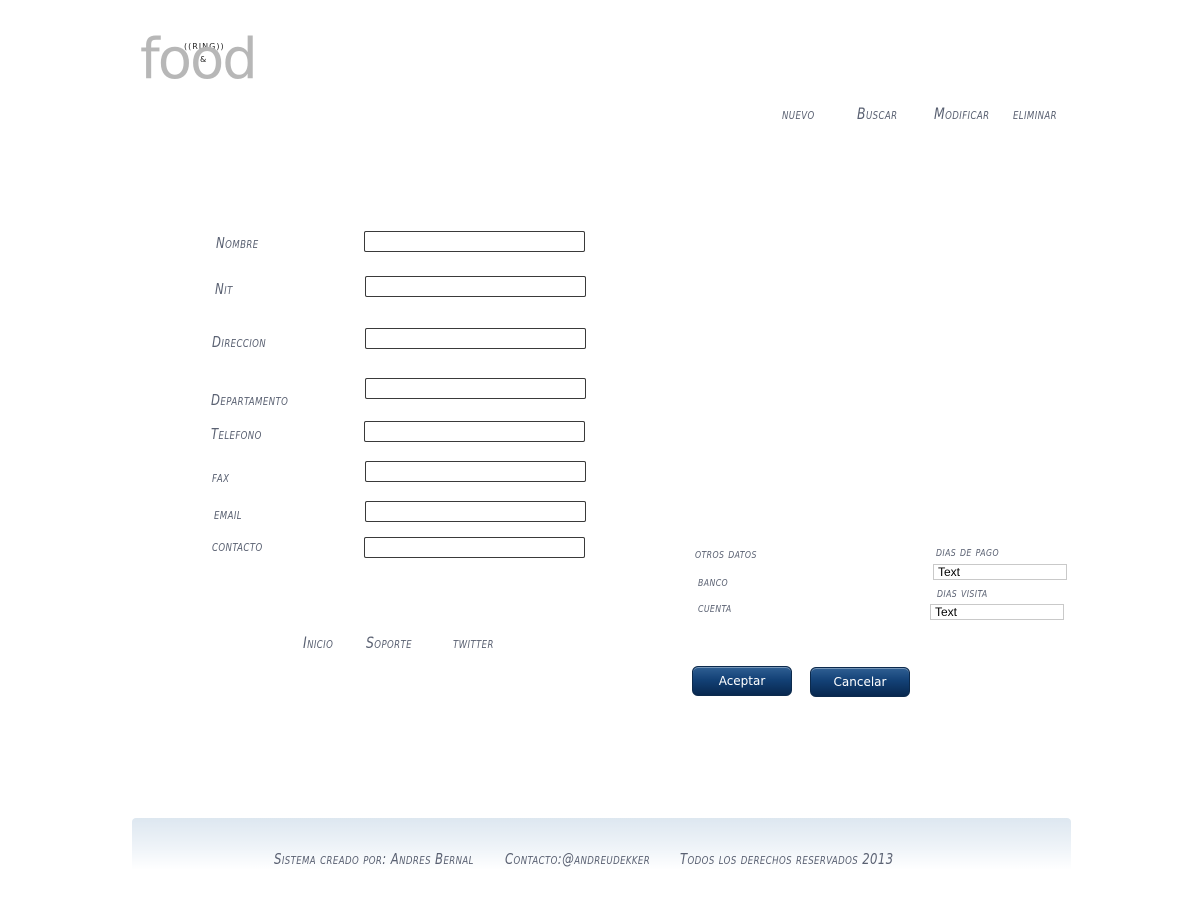 The width and height of the screenshot is (1200, 900). Describe the element at coordinates (474, 241) in the screenshot. I see `nombre-input` at that location.